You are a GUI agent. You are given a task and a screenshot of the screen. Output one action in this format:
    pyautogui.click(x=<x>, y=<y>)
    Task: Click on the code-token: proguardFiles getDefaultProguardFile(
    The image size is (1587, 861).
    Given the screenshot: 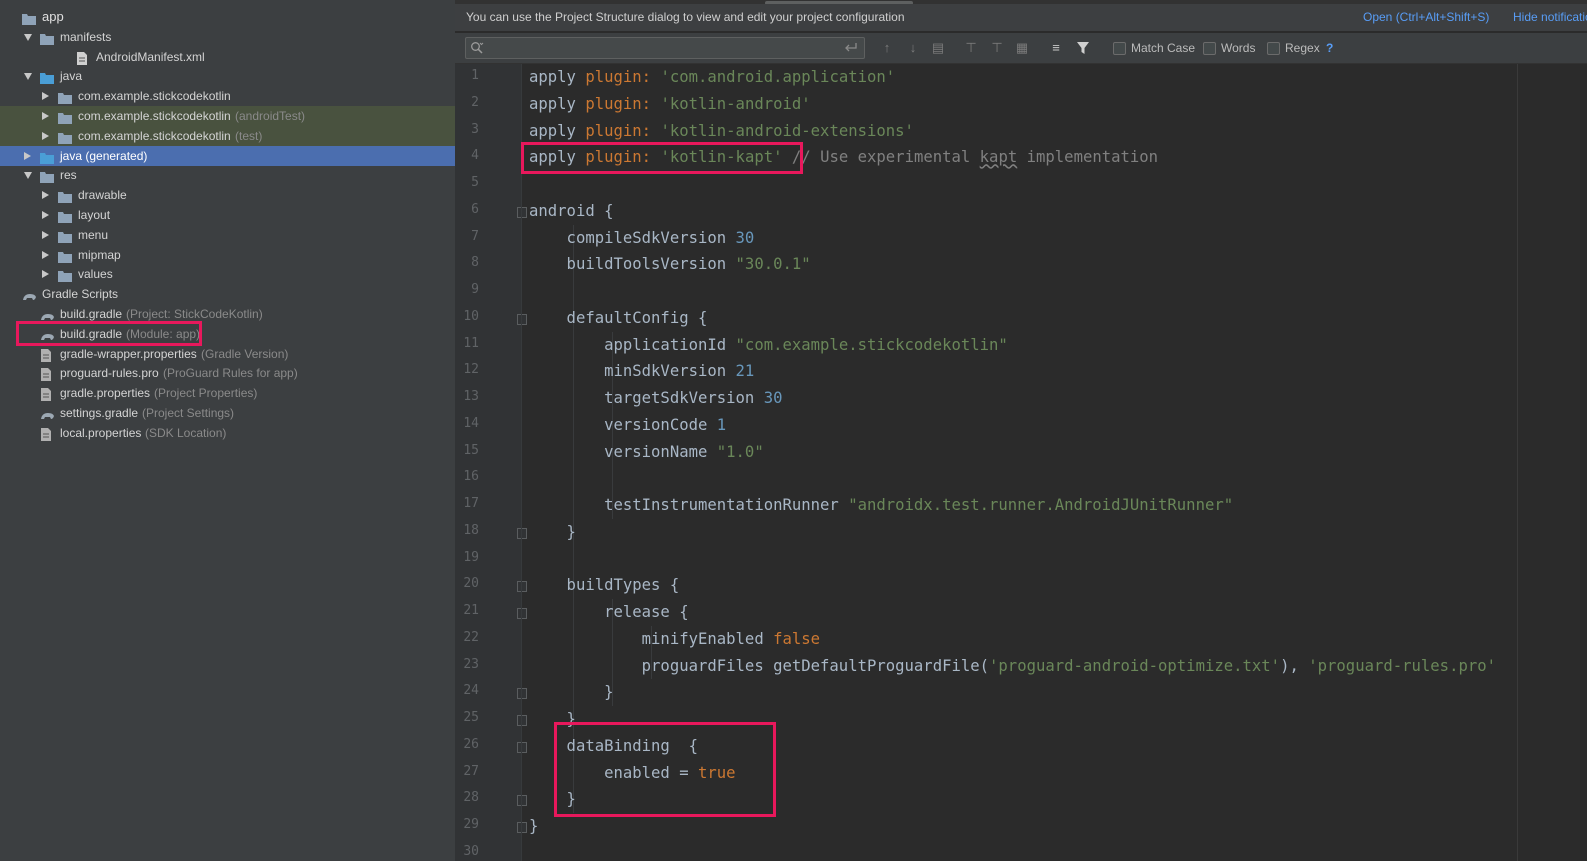 What is the action you would take?
    pyautogui.click(x=759, y=665)
    